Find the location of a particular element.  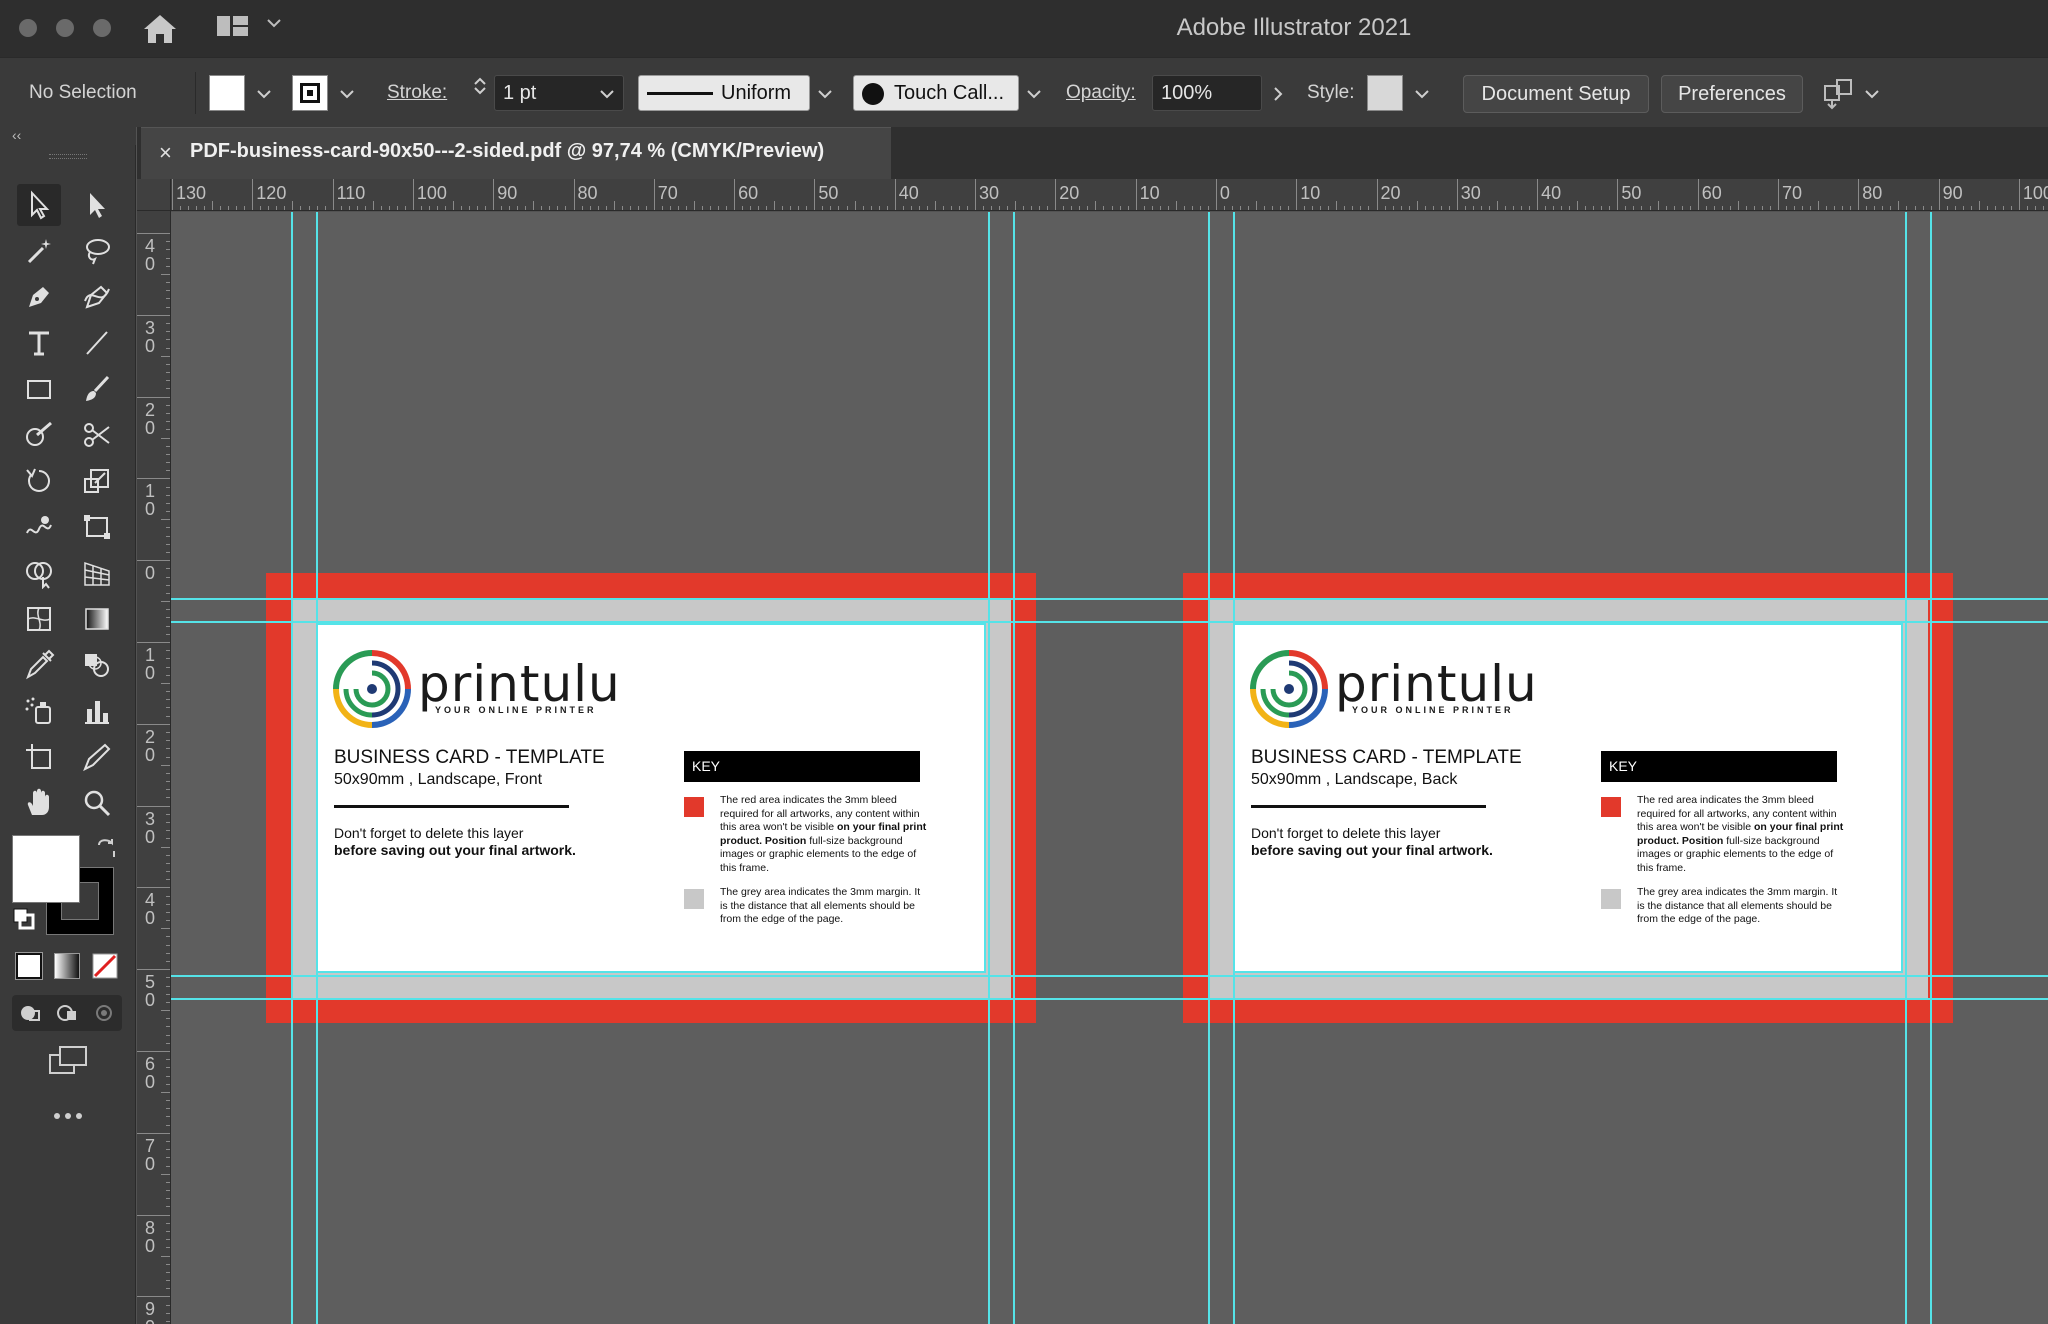

draw-inside-icon is located at coordinates (104, 1013).